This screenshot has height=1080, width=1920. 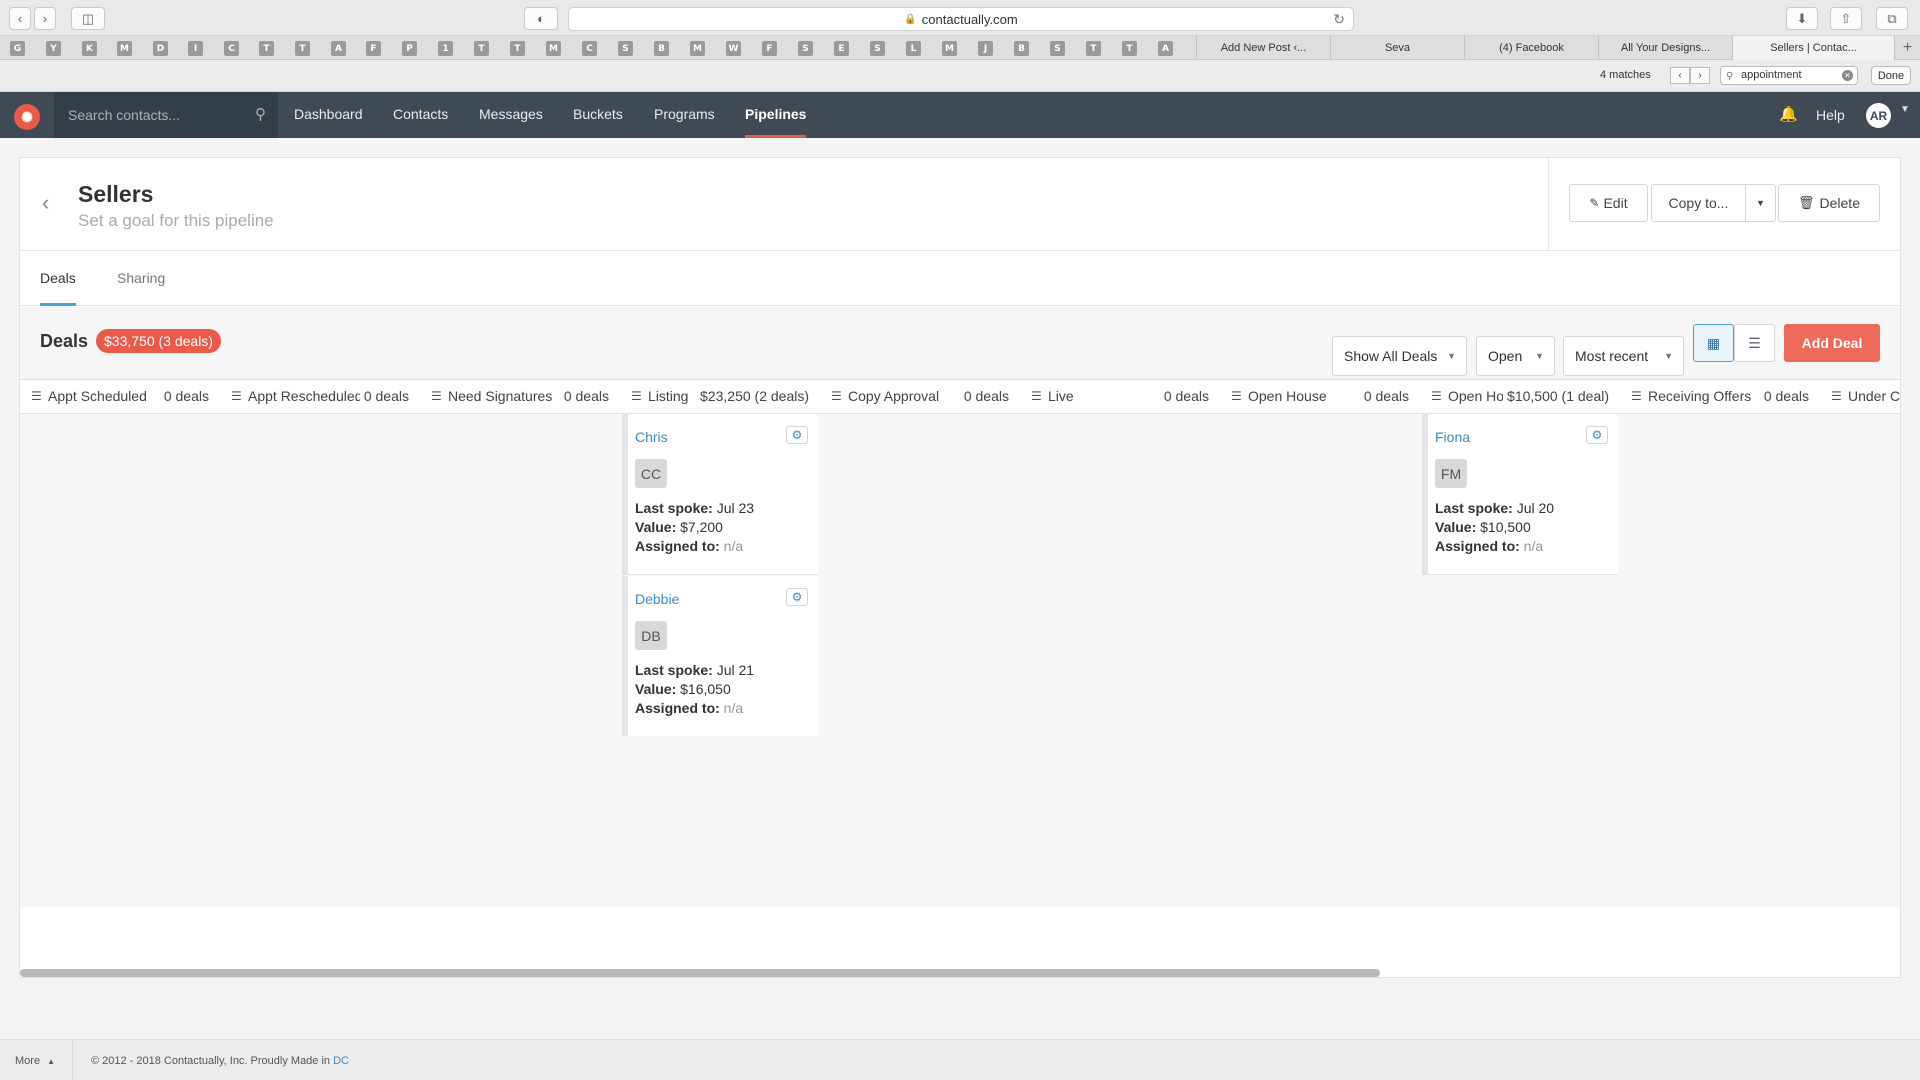 What do you see at coordinates (1397, 48) in the screenshot?
I see `tab-seva: Seva` at bounding box center [1397, 48].